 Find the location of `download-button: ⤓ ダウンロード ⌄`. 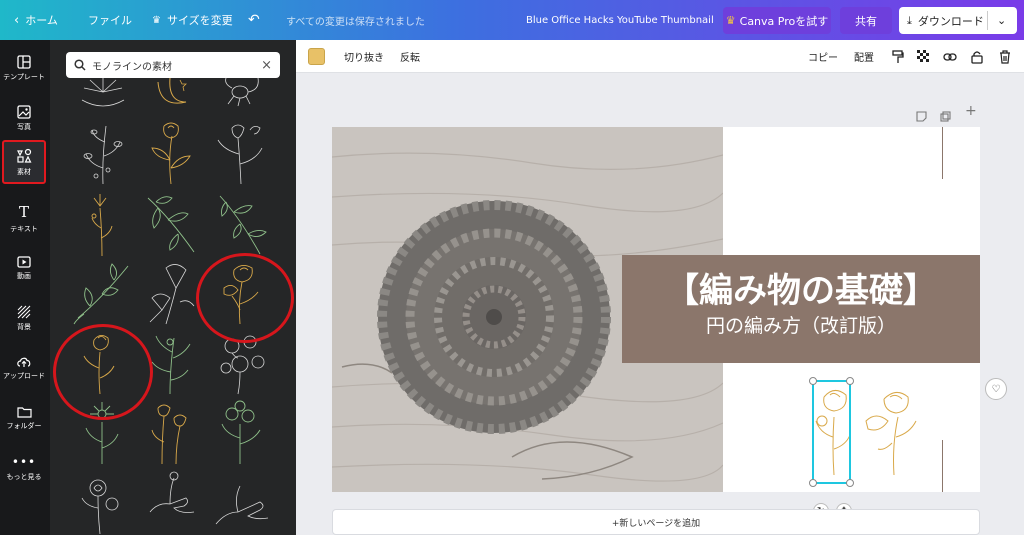

download-button: ⤓ ダウンロード ⌄ is located at coordinates (958, 20).